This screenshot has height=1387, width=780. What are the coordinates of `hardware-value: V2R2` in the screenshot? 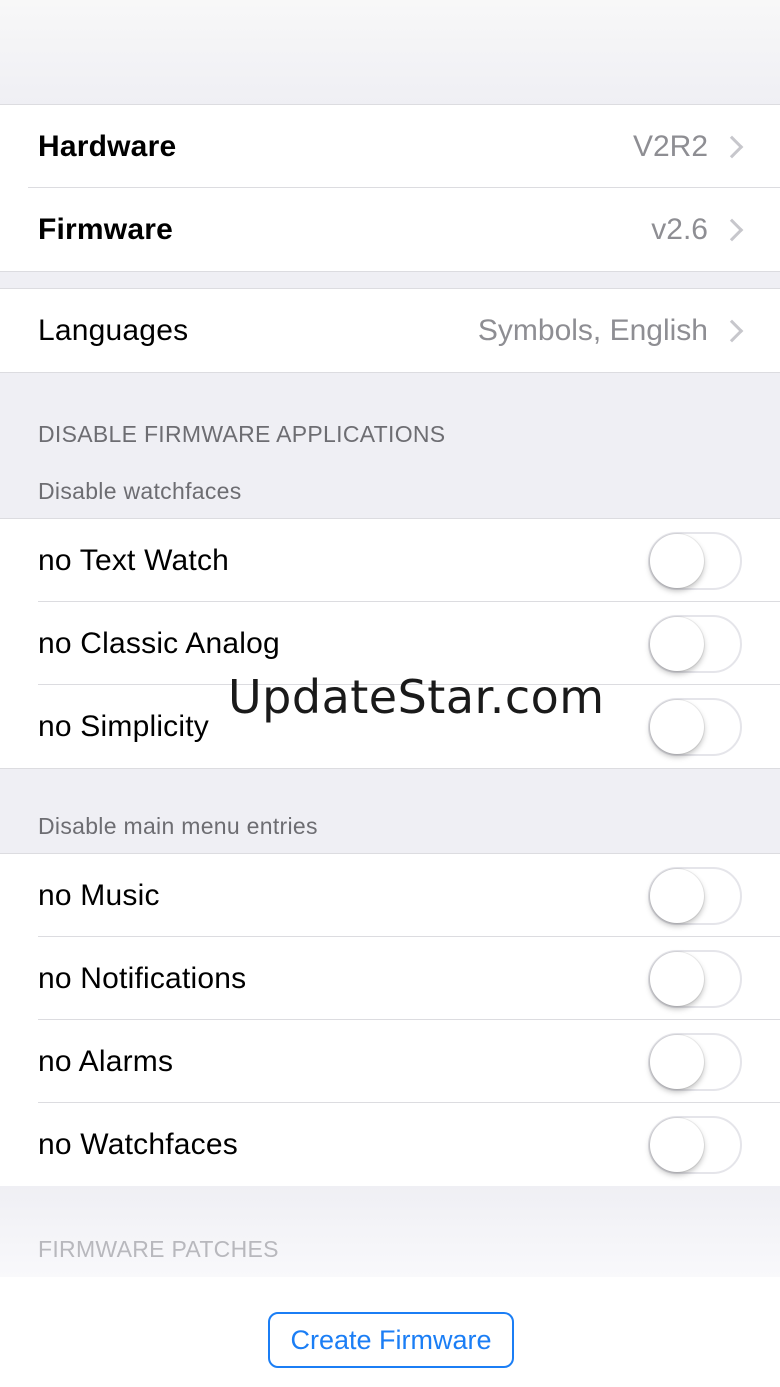 It's located at (670, 146).